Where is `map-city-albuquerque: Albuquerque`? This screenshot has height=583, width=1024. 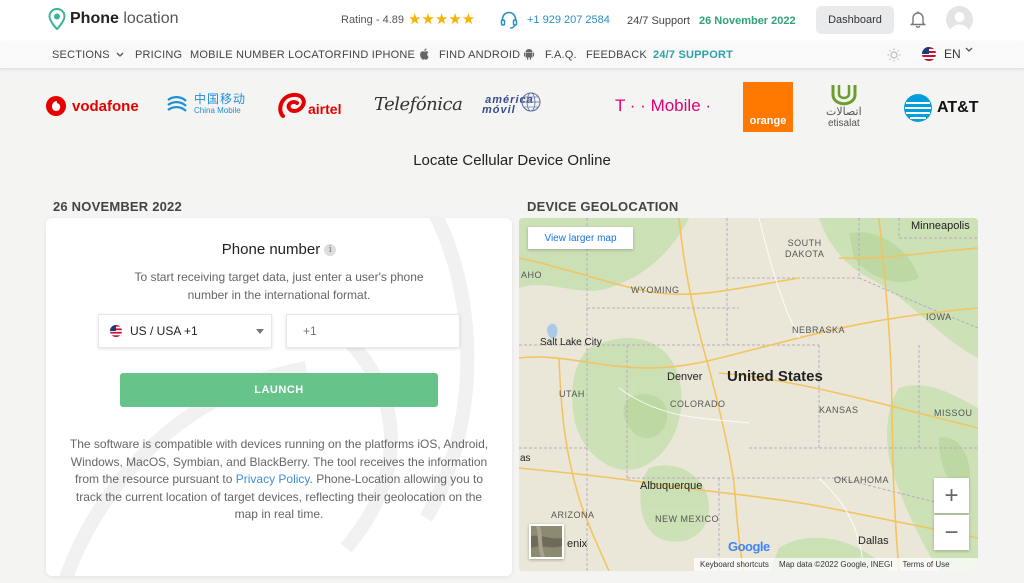
map-city-albuquerque: Albuquerque is located at coordinates (671, 486).